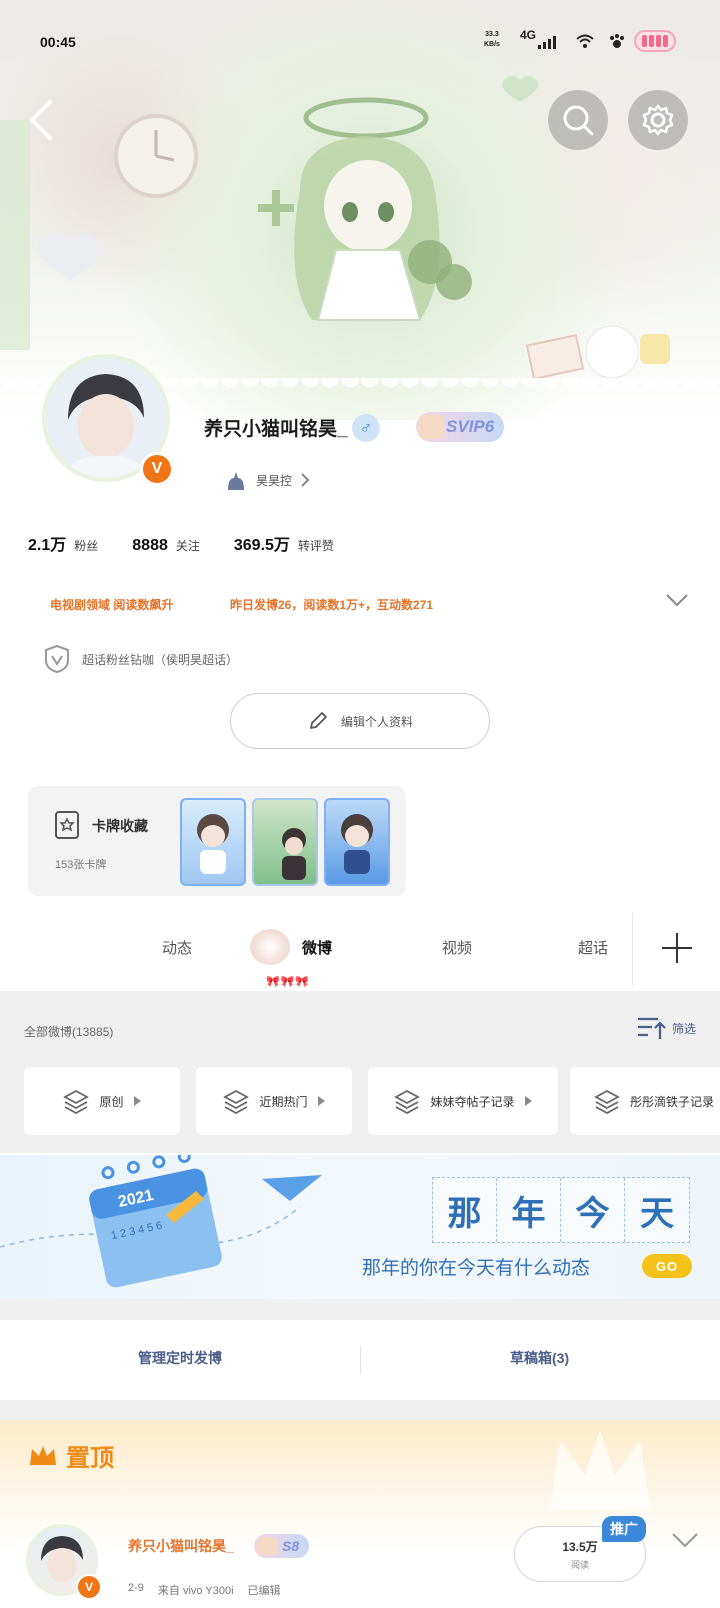  I want to click on settings-button, so click(658, 120).